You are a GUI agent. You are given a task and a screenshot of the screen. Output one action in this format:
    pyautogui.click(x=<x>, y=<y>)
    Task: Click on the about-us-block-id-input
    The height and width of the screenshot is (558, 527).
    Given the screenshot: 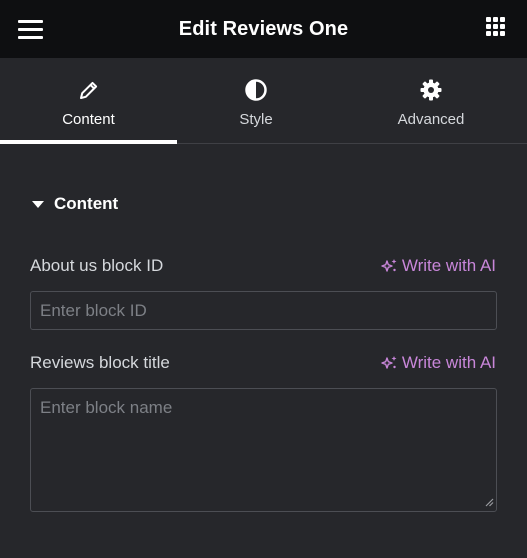 What is the action you would take?
    pyautogui.click(x=263, y=310)
    